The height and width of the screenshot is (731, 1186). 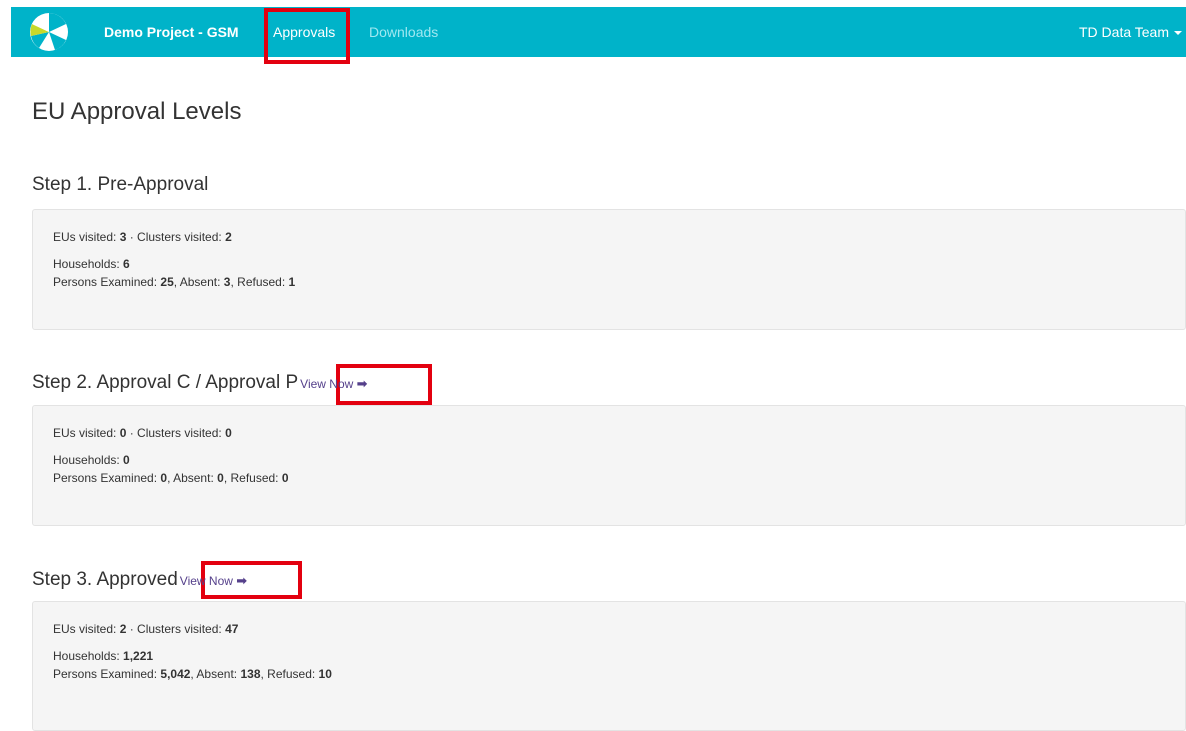 I want to click on step-1-title: Step 1. Pre-Approval, so click(x=120, y=184).